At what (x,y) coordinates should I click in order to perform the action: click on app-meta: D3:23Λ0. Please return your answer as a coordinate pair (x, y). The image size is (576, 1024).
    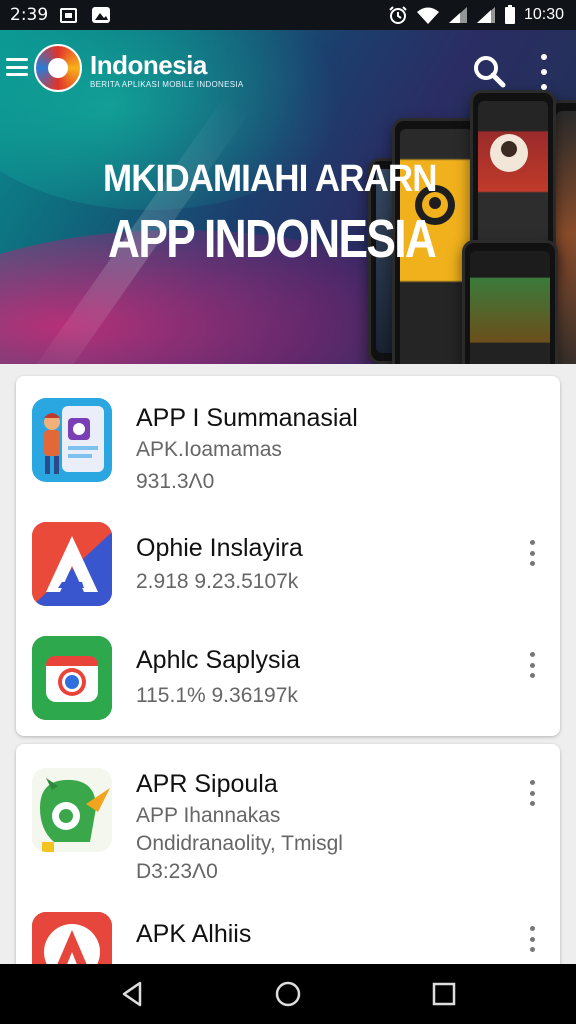
    Looking at the image, I should click on (177, 871).